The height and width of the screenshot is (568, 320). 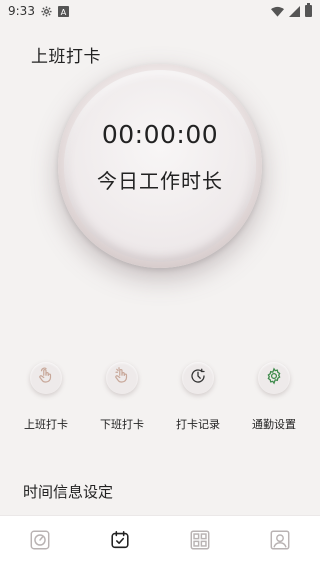 I want to click on page-title: 上班打卡, so click(x=66, y=57).